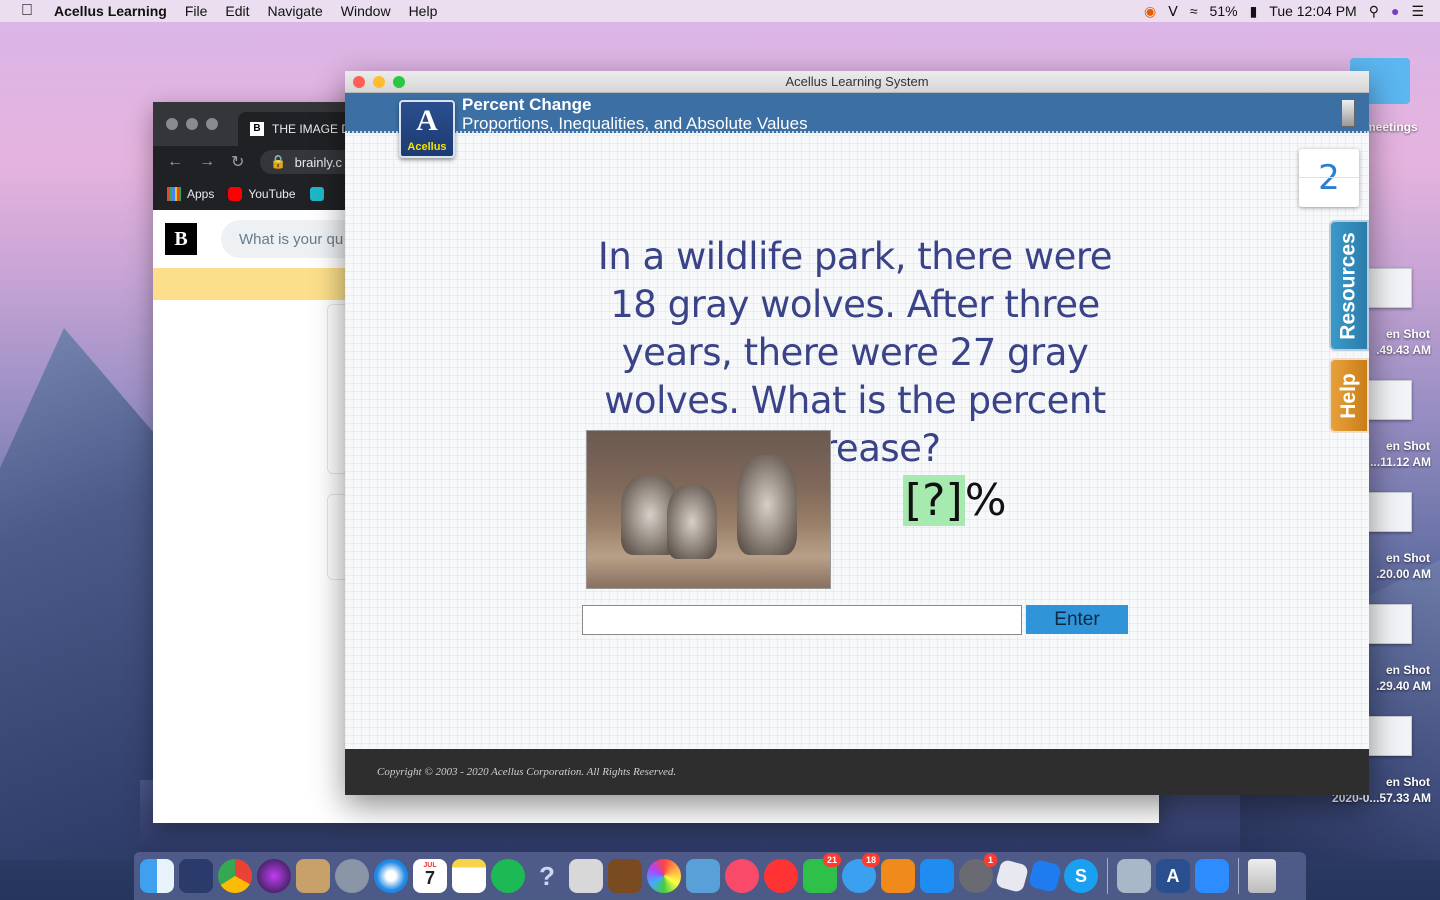 The width and height of the screenshot is (1440, 900). I want to click on close-window-button, so click(172, 124).